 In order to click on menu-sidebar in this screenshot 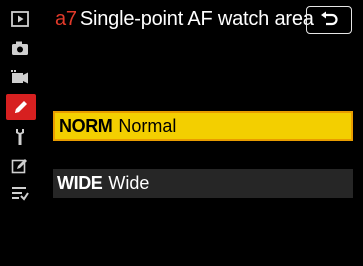, I will do `click(23, 133)`.